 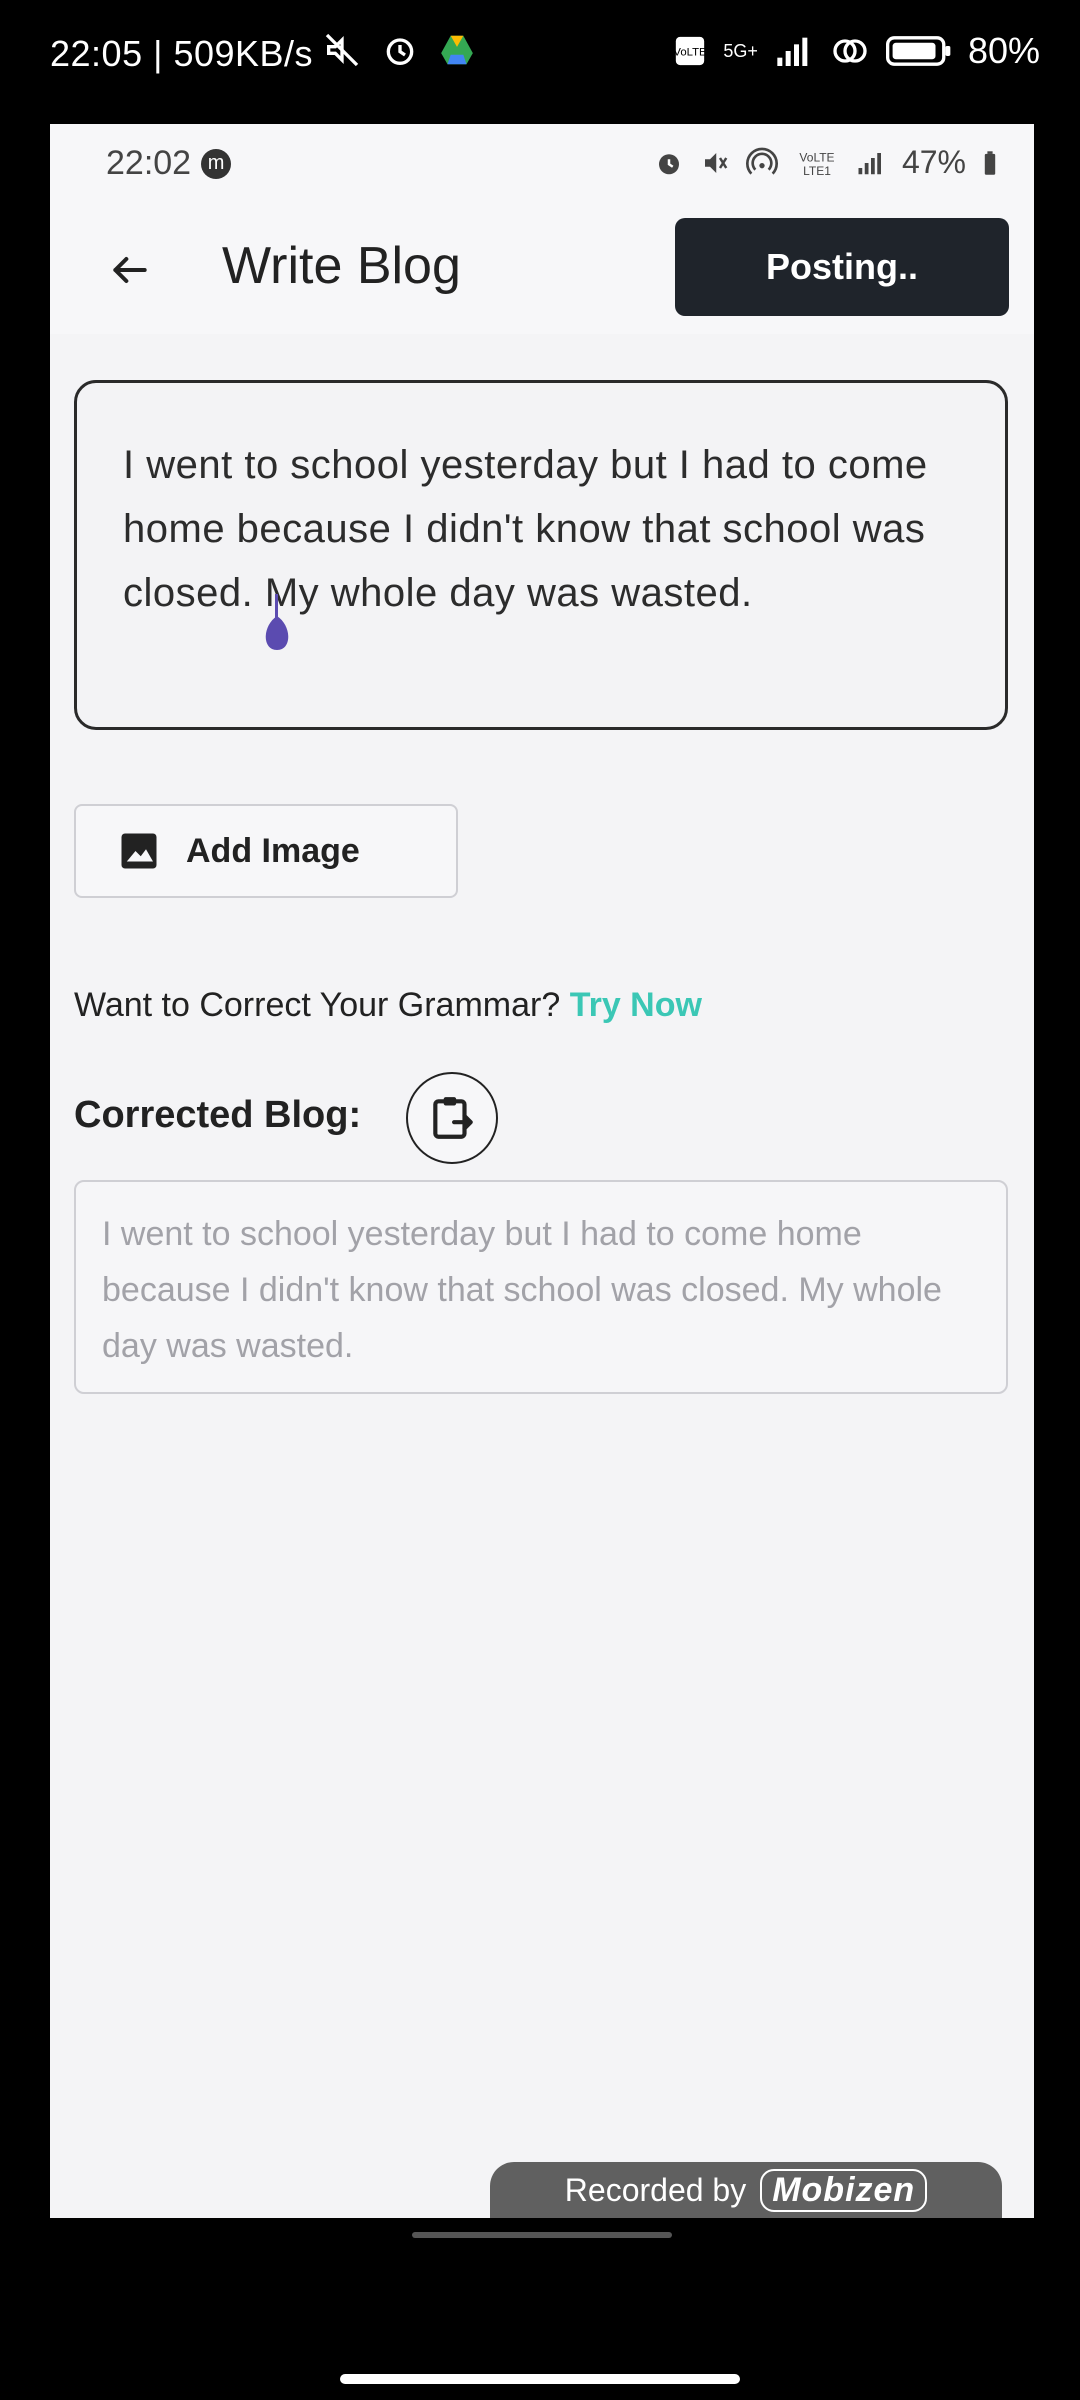 What do you see at coordinates (542, 269) in the screenshot?
I see `app-bar: Write Blog Posting..` at bounding box center [542, 269].